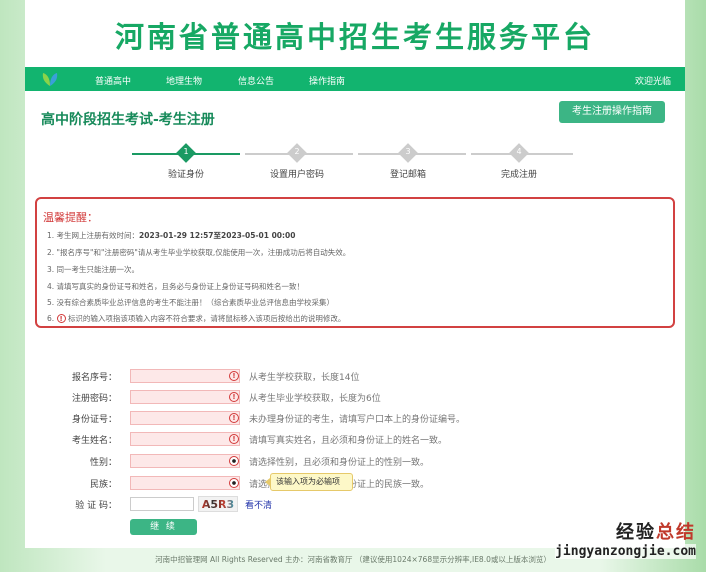  Describe the element at coordinates (185, 461) in the screenshot. I see `gender-select` at that location.